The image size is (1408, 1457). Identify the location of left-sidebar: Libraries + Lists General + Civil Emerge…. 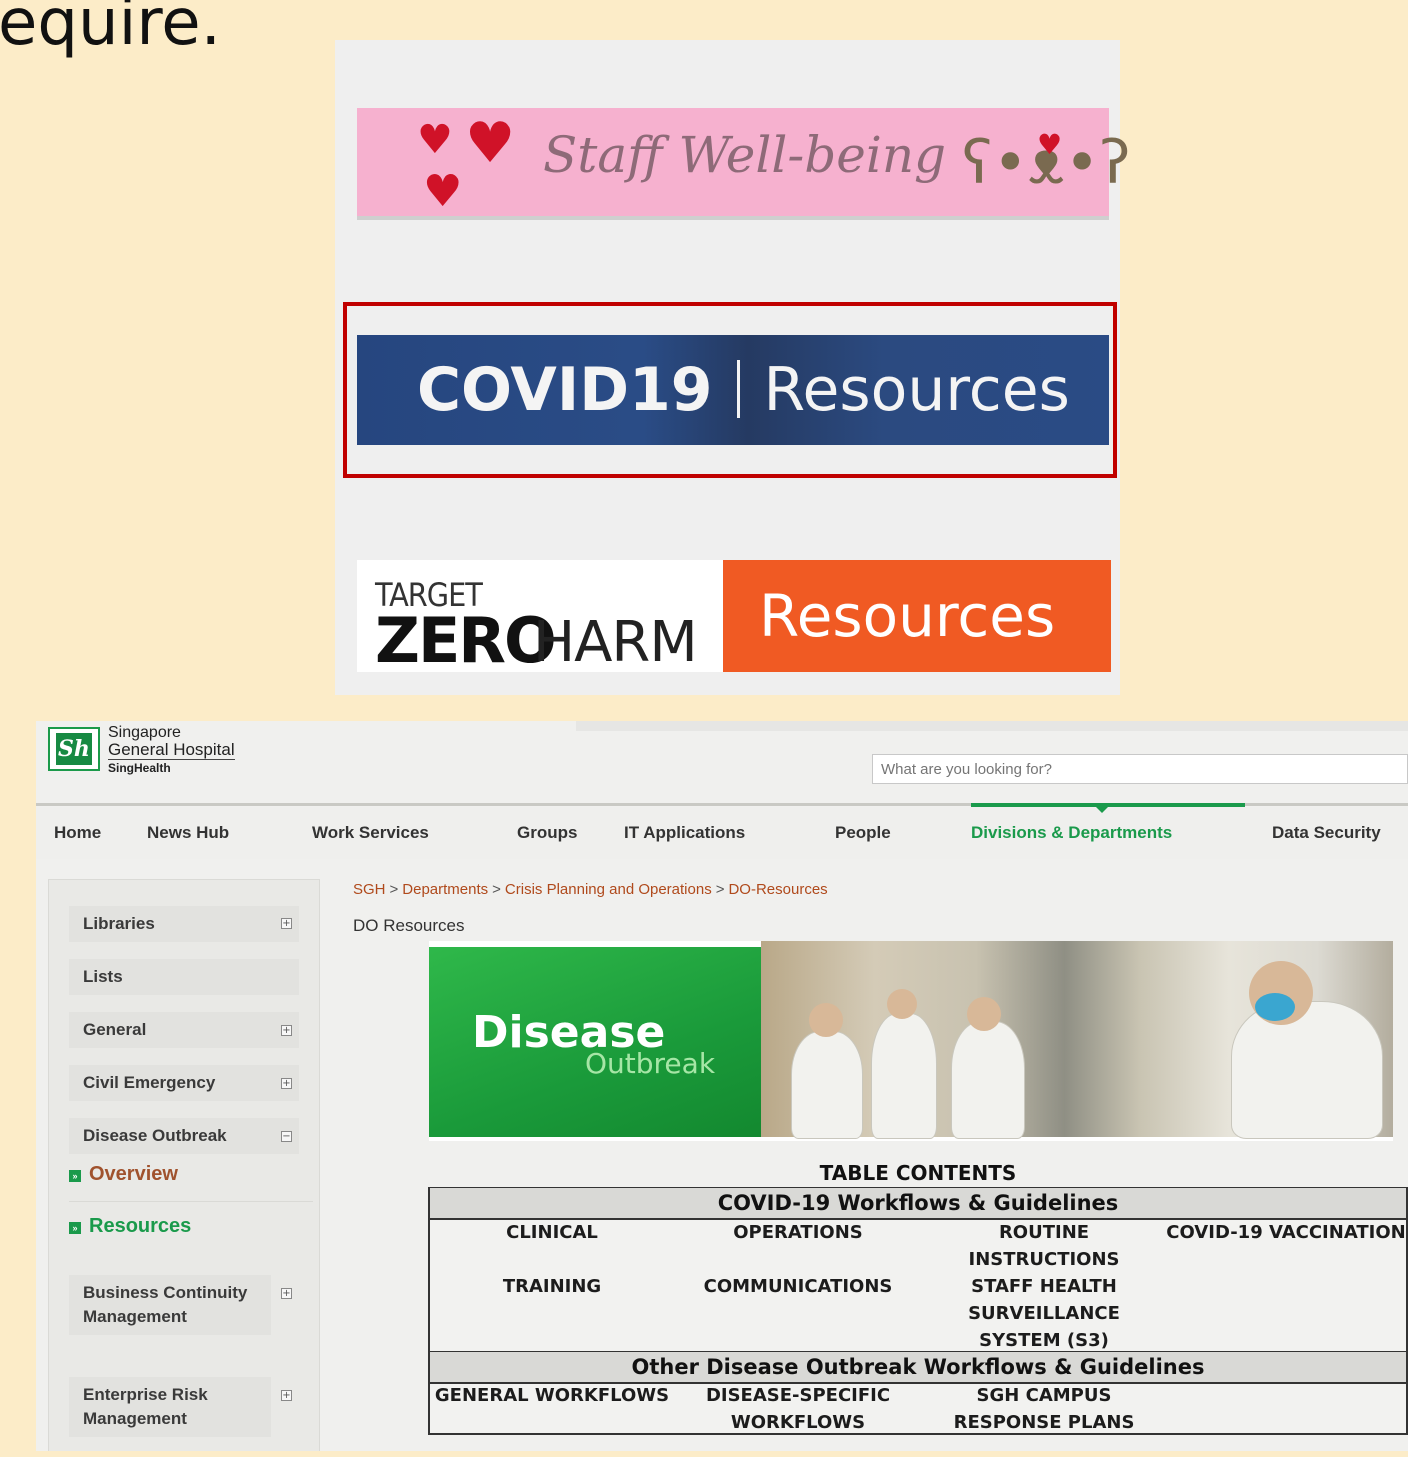
(184, 1165).